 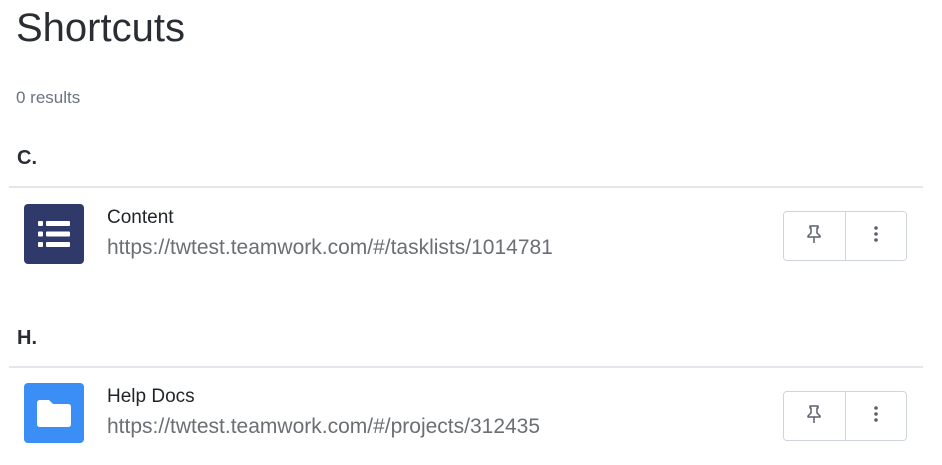 What do you see at coordinates (48, 97) in the screenshot?
I see `results-count: 0 results` at bounding box center [48, 97].